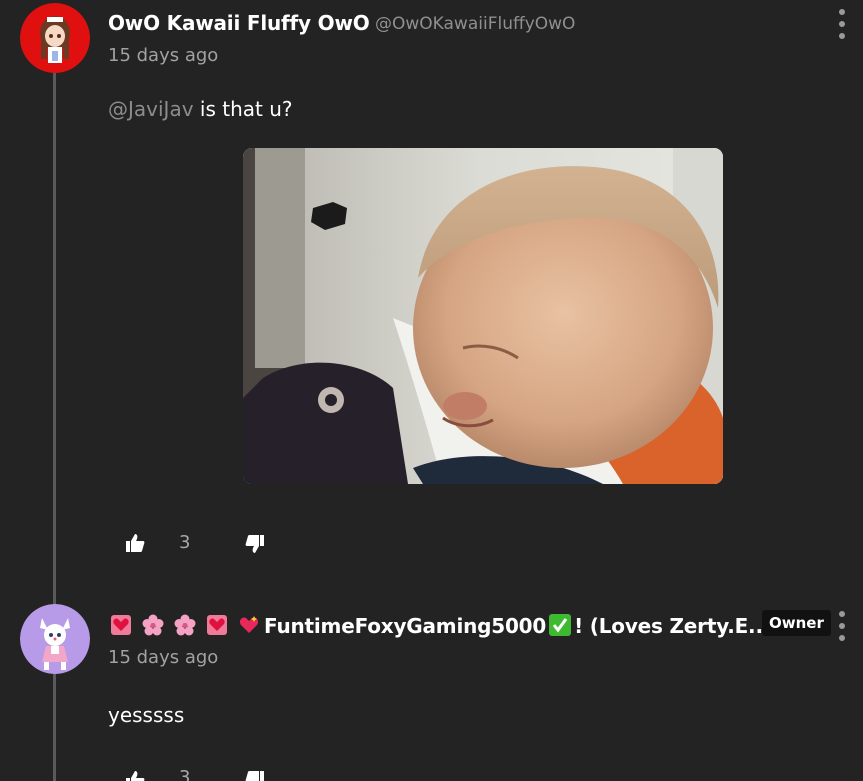 The height and width of the screenshot is (781, 863). Describe the element at coordinates (405, 626) in the screenshot. I see `display-name-text: FuntimeFoxyGaming5000` at that location.